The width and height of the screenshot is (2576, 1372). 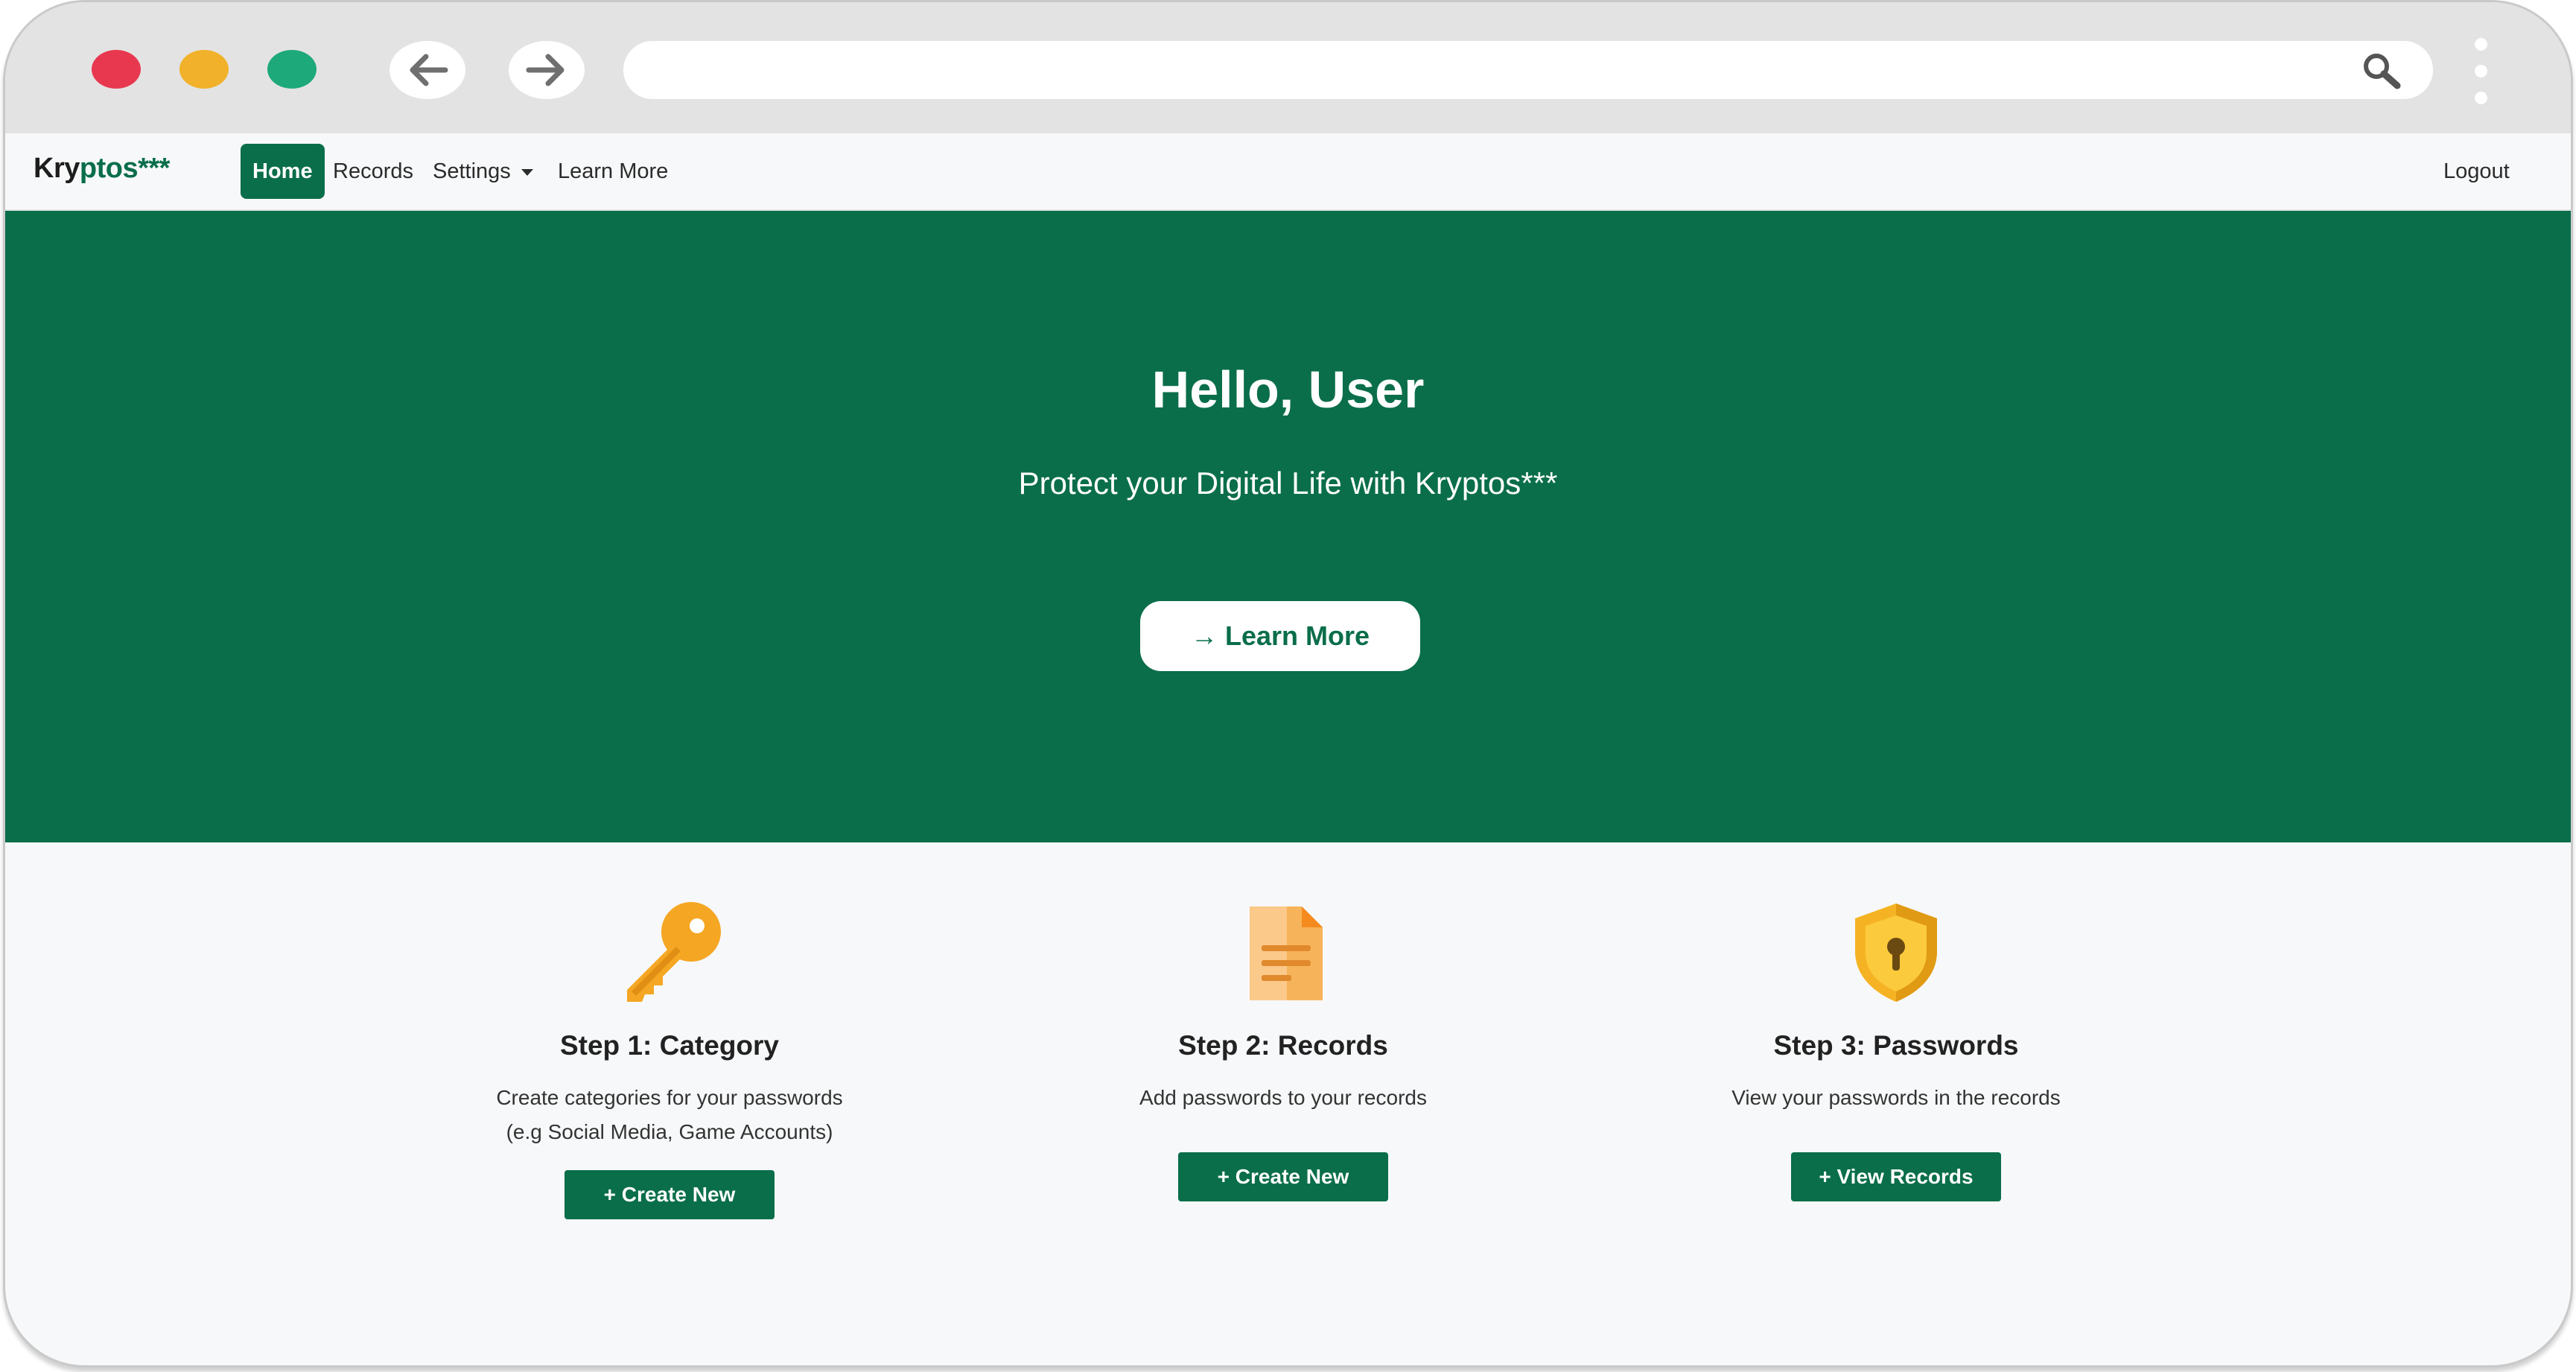 I want to click on maximize-window-button, so click(x=292, y=69).